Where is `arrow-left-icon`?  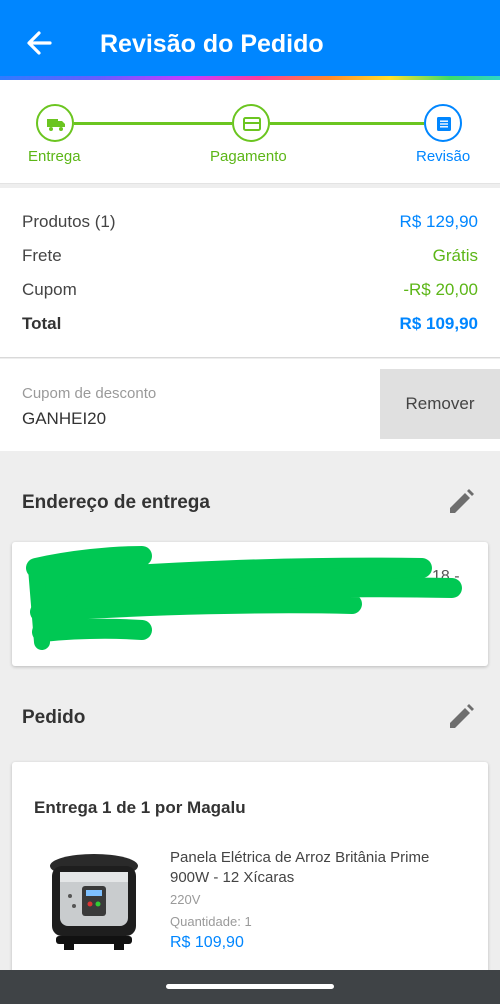
arrow-left-icon is located at coordinates (39, 43).